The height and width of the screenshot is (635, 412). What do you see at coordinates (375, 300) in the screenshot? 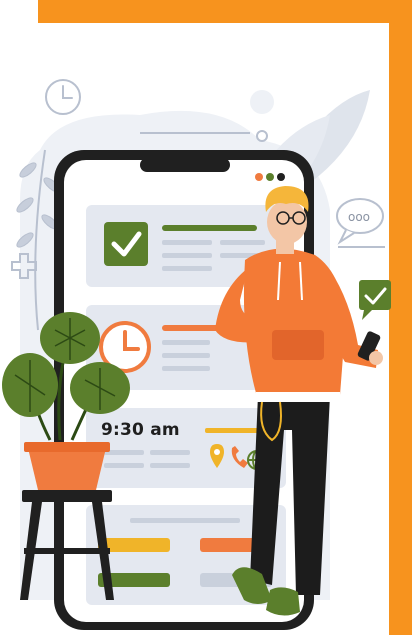
I see `check-bubble-icon` at bounding box center [375, 300].